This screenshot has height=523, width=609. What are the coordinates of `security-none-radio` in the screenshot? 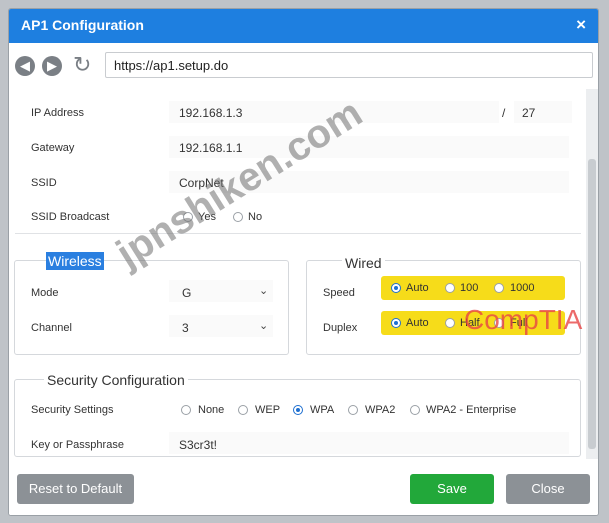 It's located at (186, 410).